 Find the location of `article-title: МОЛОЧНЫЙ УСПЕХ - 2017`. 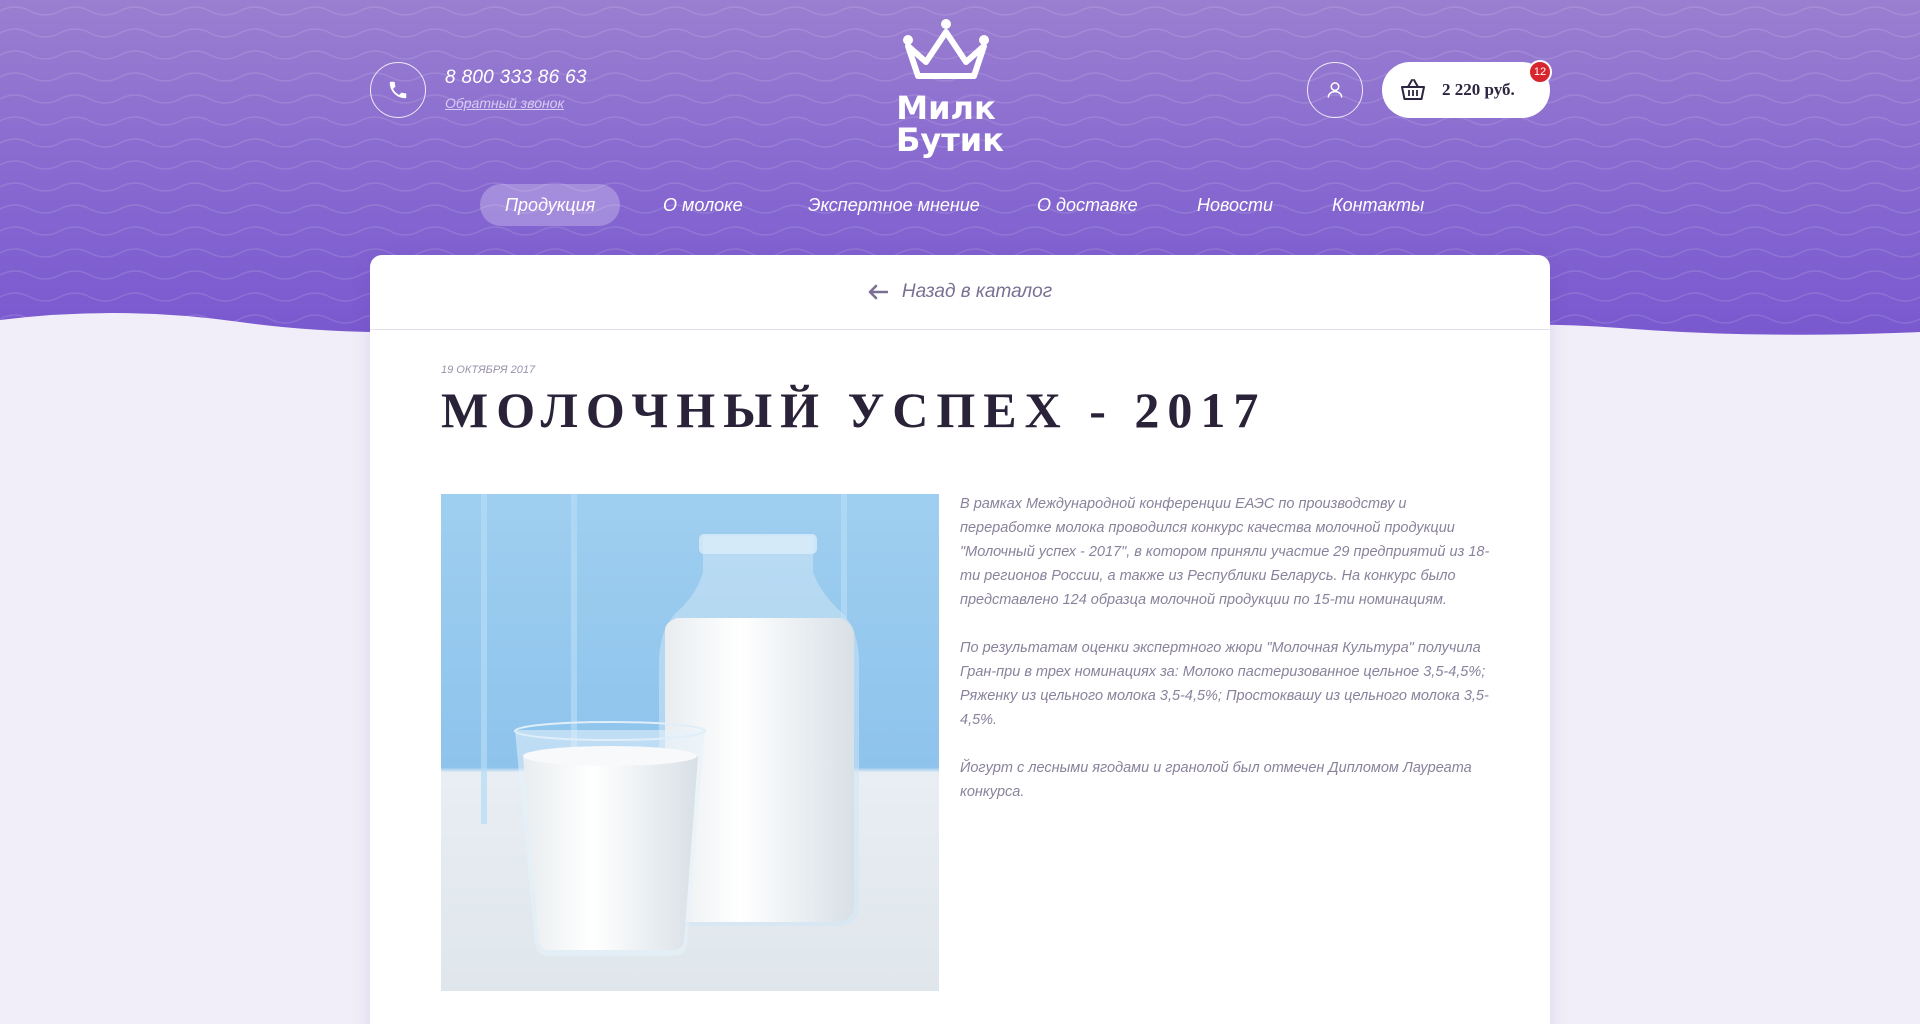

article-title: МОЛОЧНЫЙ УСПЕХ - 2017 is located at coordinates (854, 410).